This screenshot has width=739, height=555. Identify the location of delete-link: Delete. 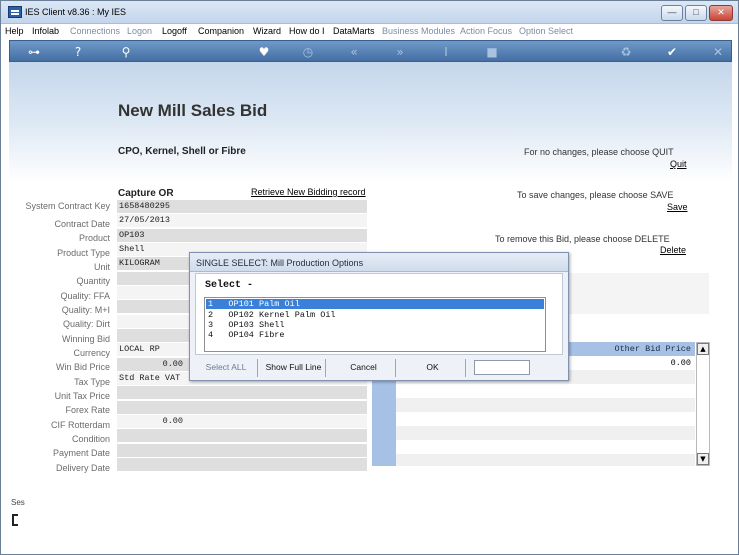
(673, 250).